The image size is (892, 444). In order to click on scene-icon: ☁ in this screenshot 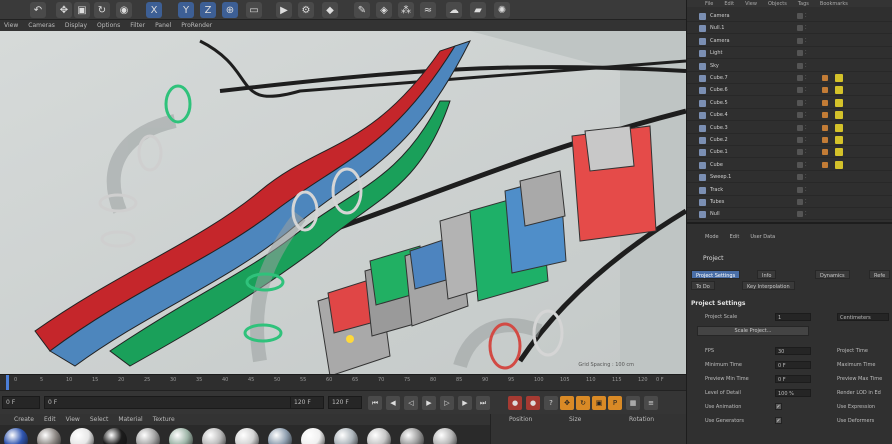, I will do `click(454, 10)`.